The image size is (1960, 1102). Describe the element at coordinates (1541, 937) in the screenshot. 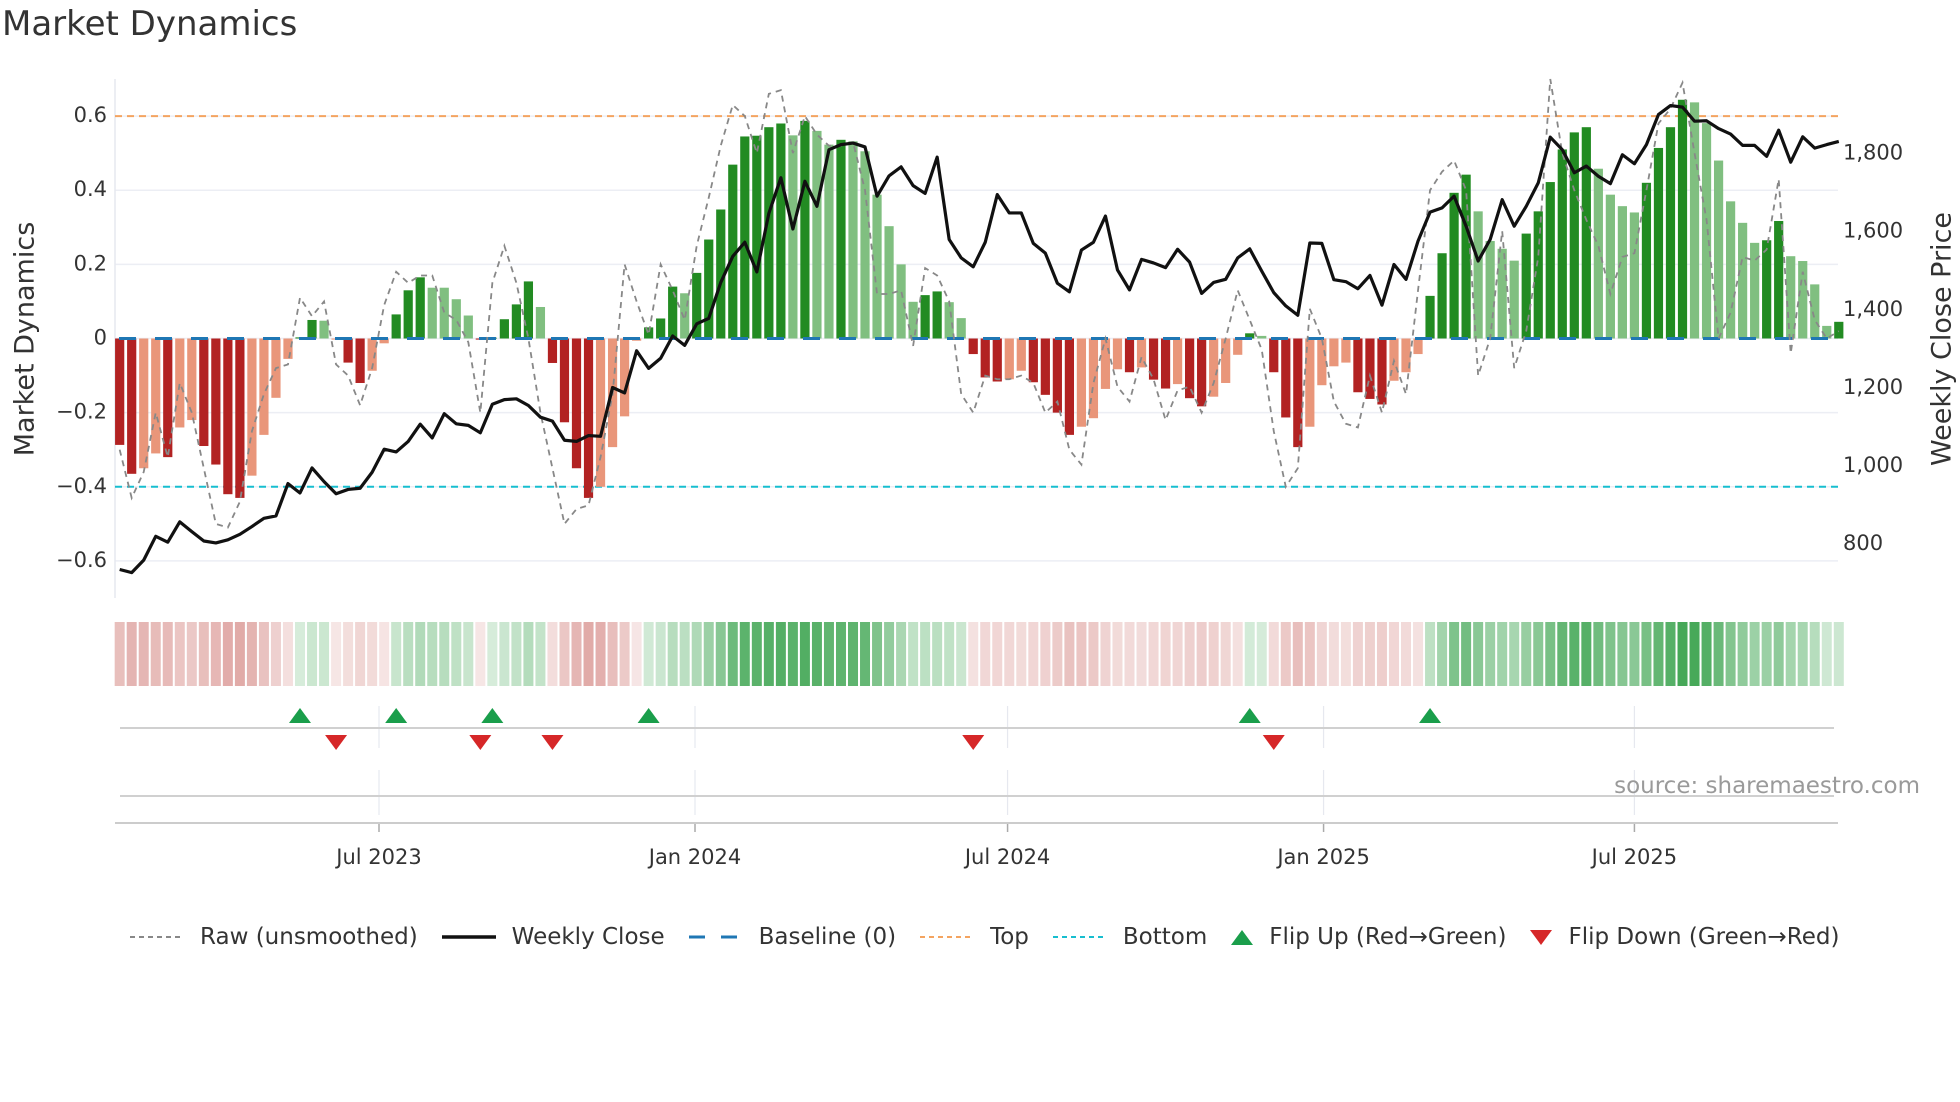

I see `legend-flip-down-marker-icon` at that location.